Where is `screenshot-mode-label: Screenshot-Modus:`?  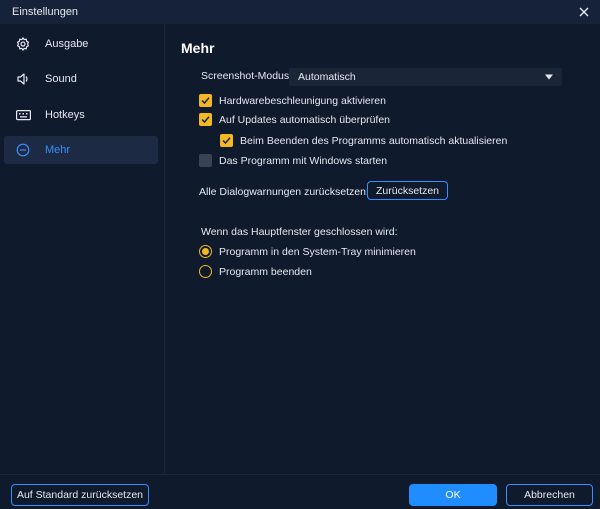
screenshot-mode-label: Screenshot-Modus: is located at coordinates (247, 76).